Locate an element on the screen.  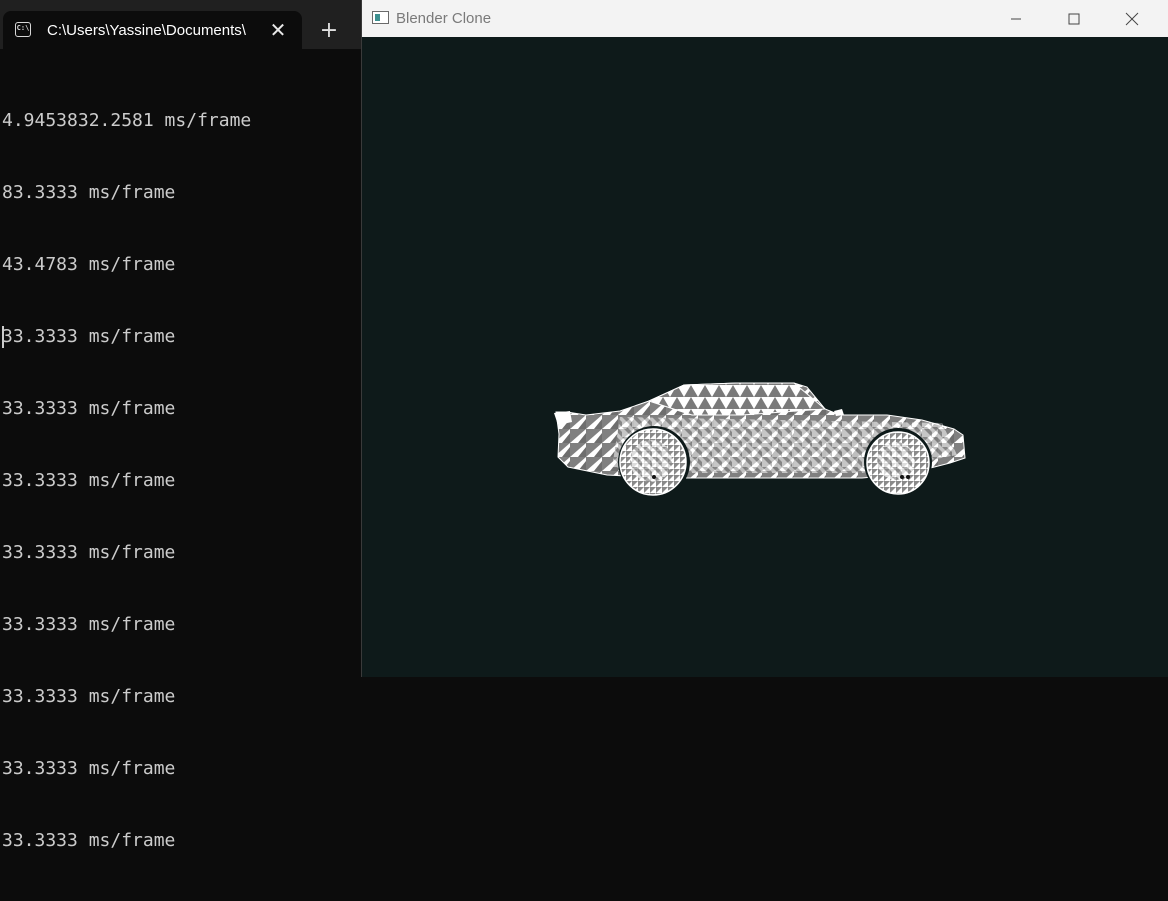
terminal-line: 43.4783 ms/frame is located at coordinates (89, 264).